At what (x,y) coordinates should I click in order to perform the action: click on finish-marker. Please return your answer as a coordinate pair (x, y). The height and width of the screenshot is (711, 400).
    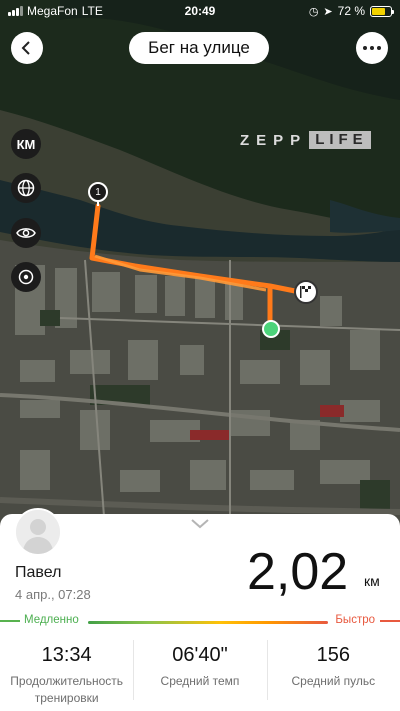
    Looking at the image, I should click on (306, 292).